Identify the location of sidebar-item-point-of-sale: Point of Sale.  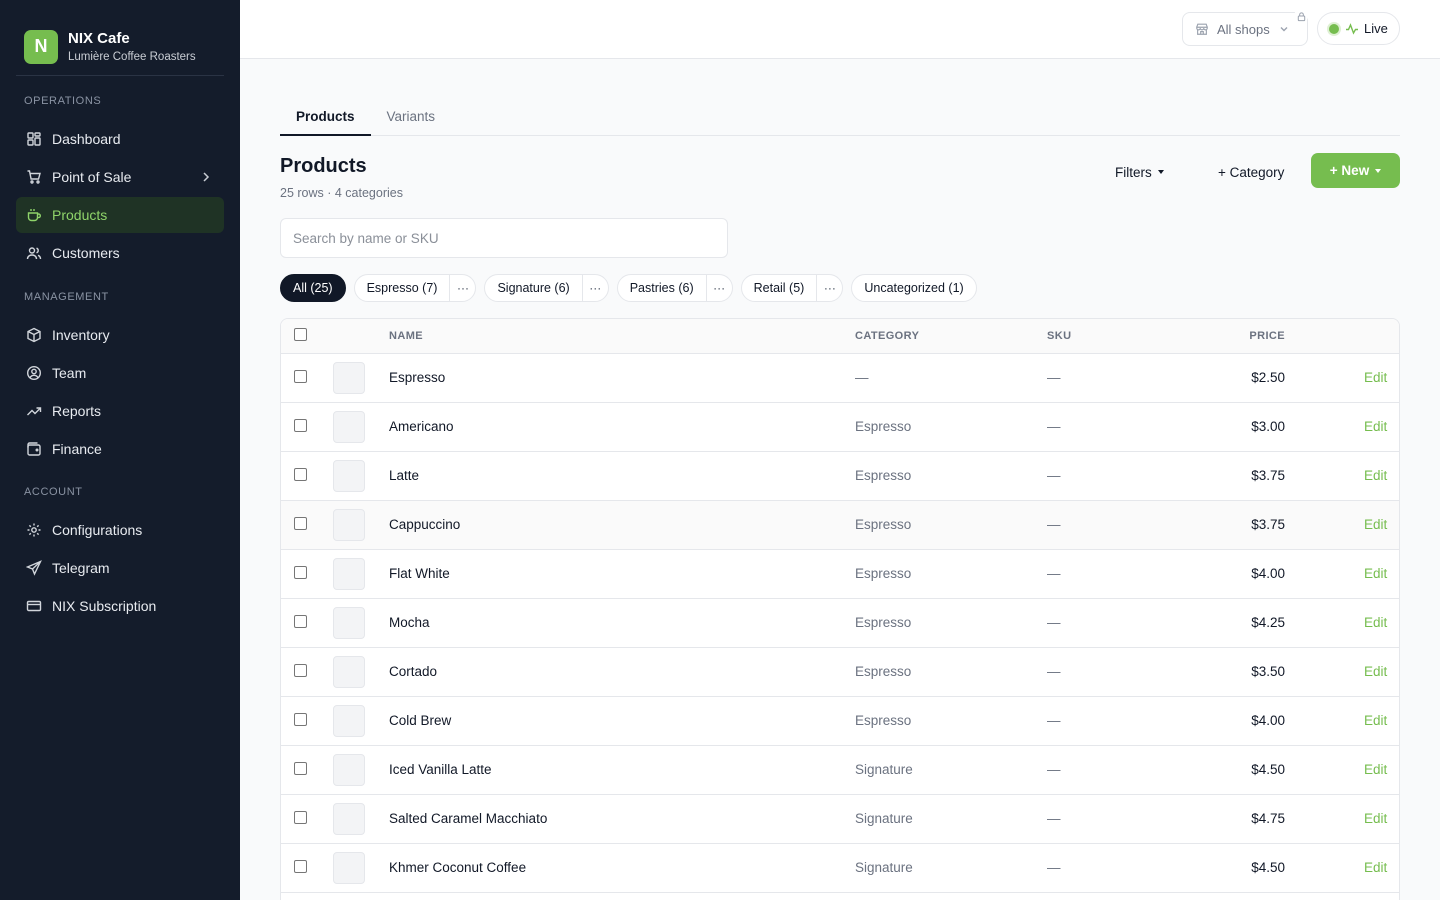
(120, 177).